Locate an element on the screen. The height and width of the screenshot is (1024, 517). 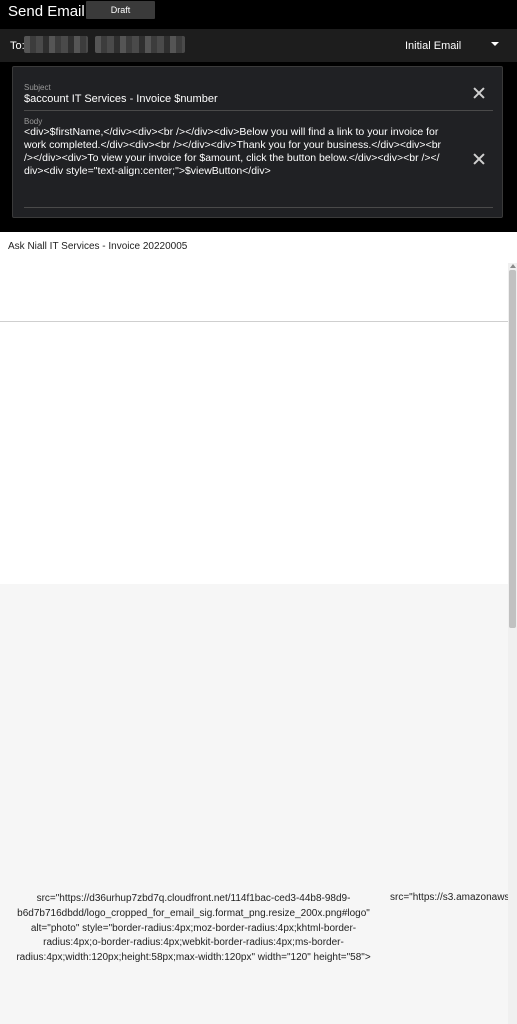
recipient-bar: To: Initial Email is located at coordinates (258, 45).